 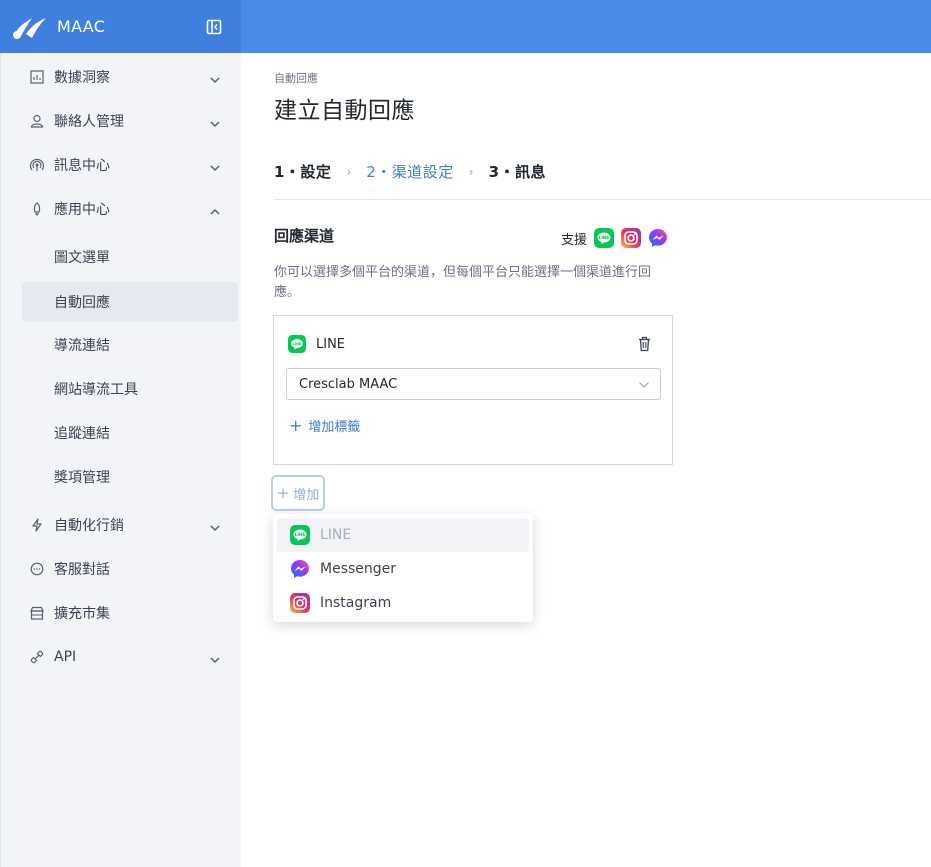 What do you see at coordinates (37, 165) in the screenshot?
I see `broadcast-icon` at bounding box center [37, 165].